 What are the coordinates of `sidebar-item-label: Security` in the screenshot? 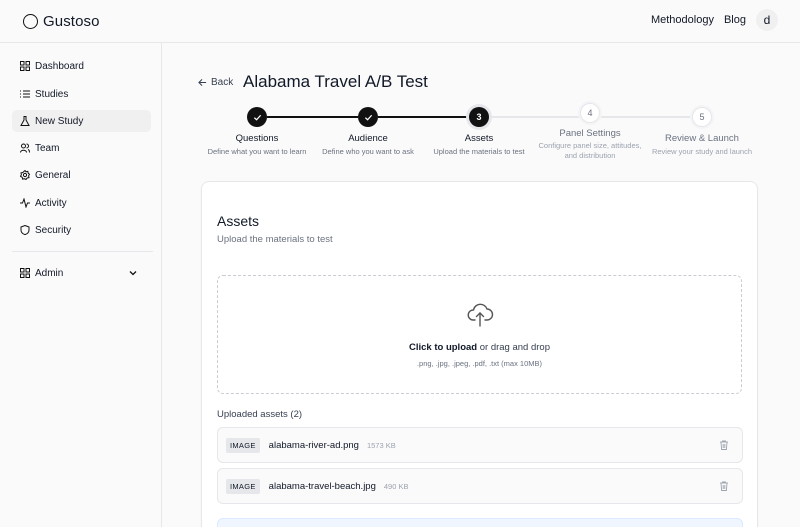 It's located at (53, 230).